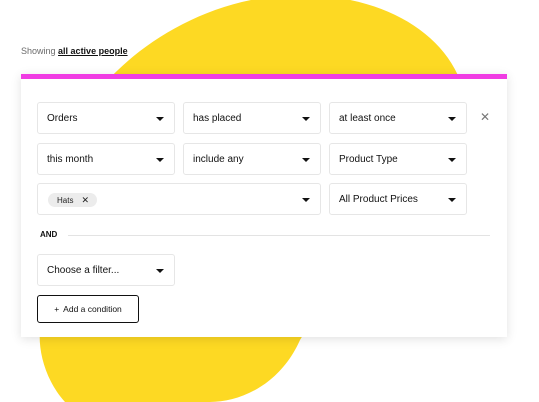 The image size is (539, 402). What do you see at coordinates (279, 235) in the screenshot?
I see `divider` at bounding box center [279, 235].